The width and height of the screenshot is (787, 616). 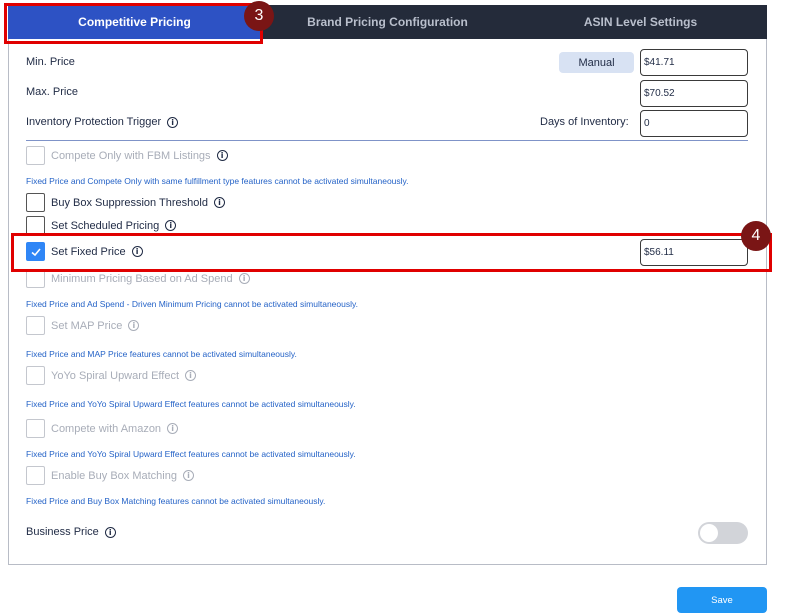 I want to click on buy-box-matching-checkbox, so click(x=35, y=475).